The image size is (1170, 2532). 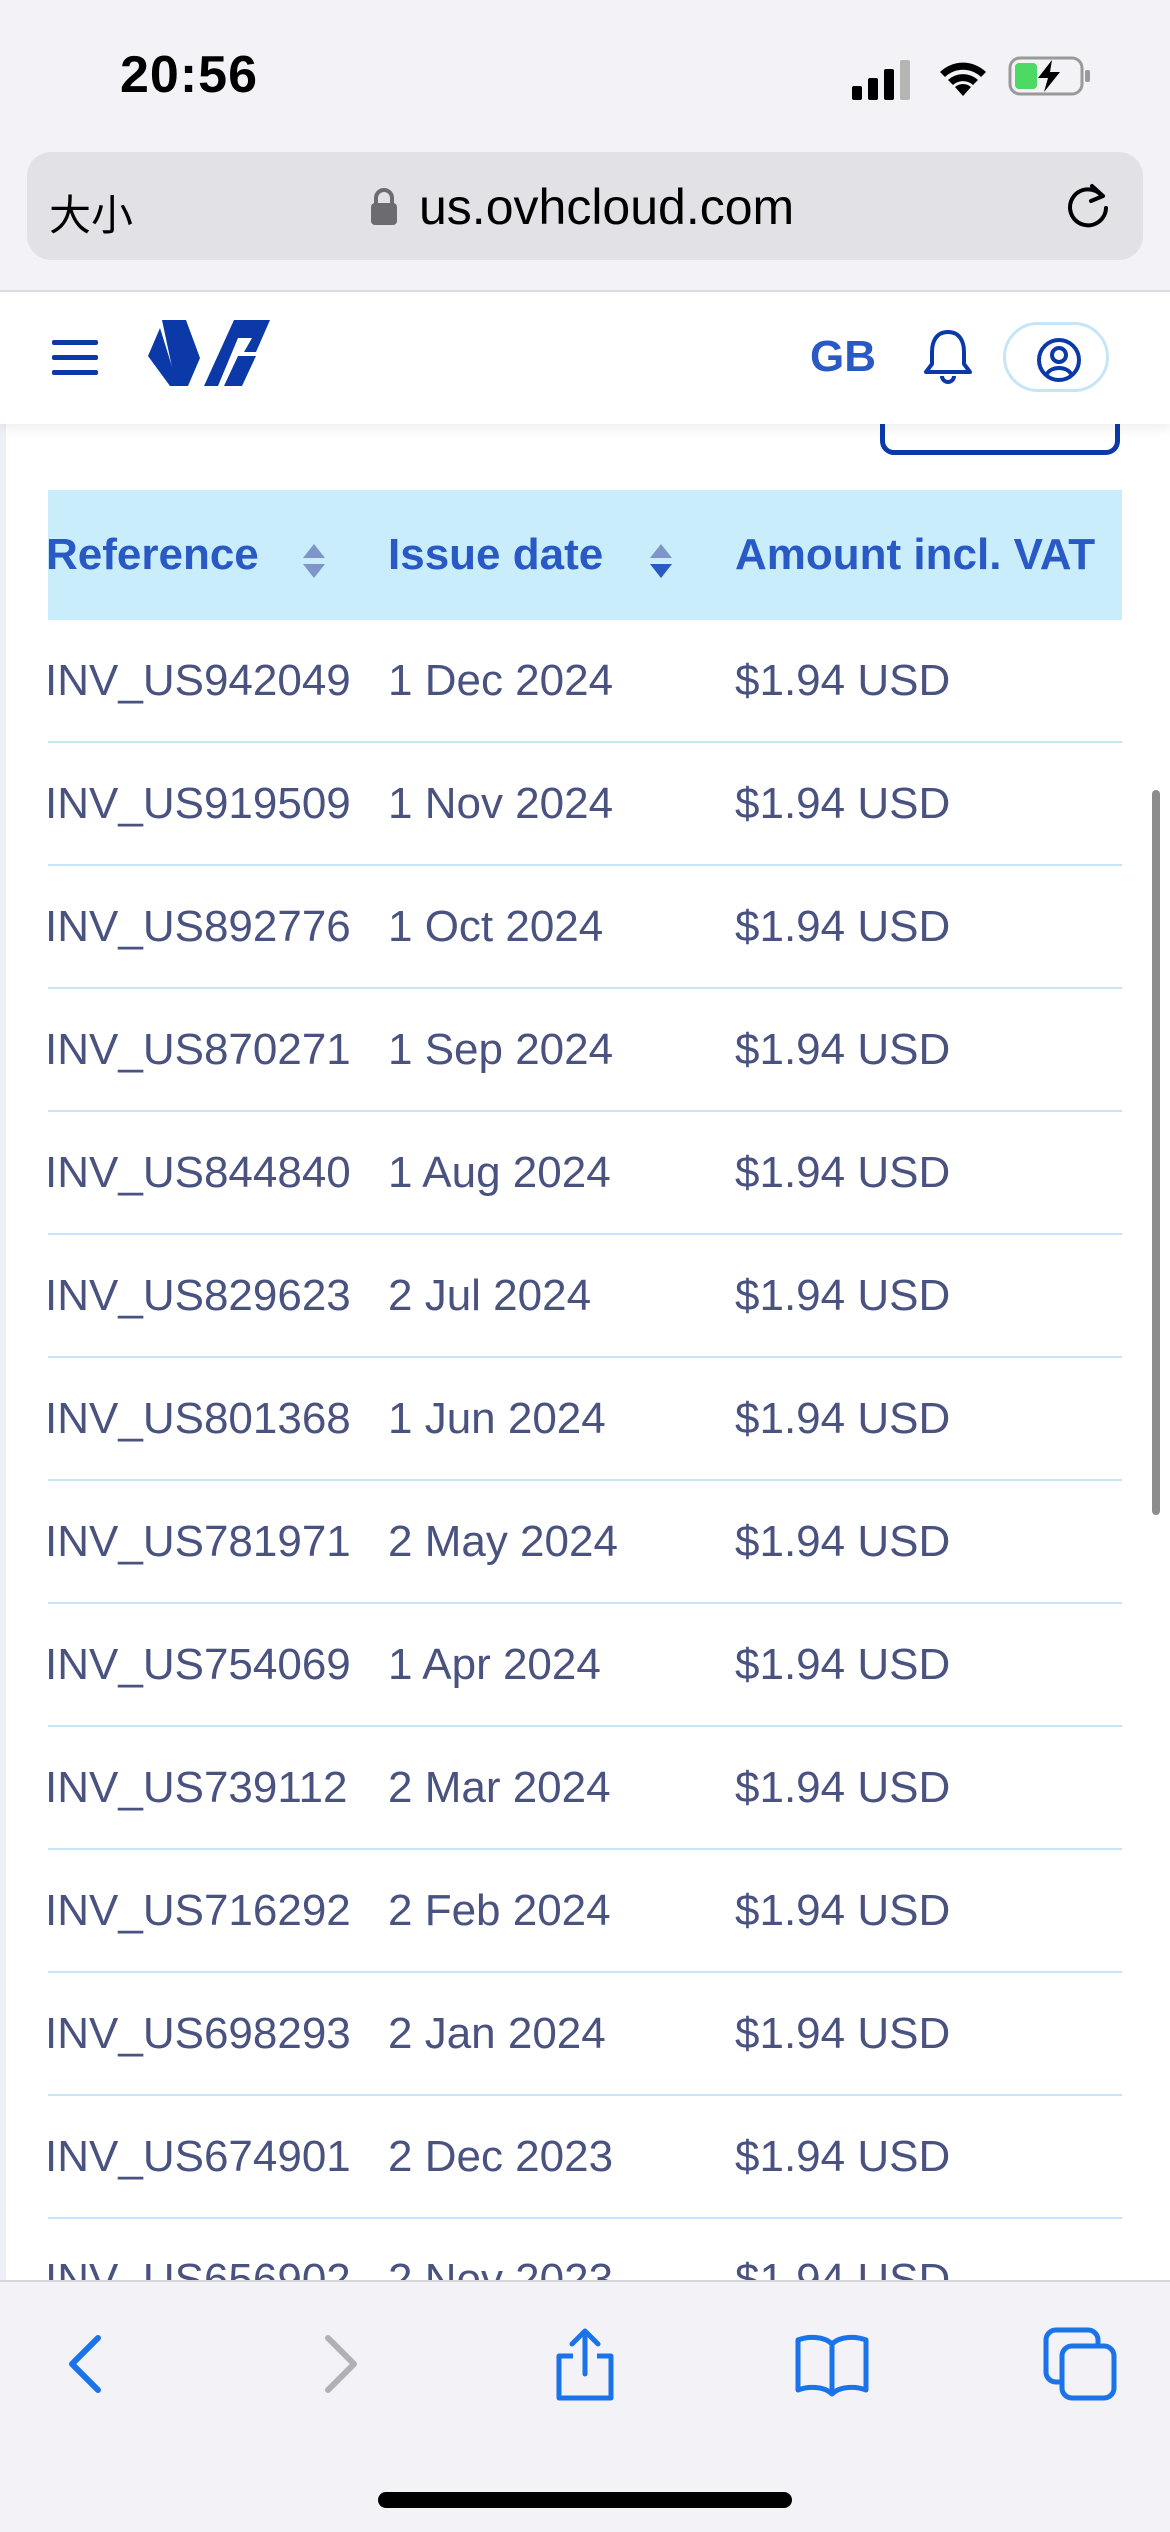 What do you see at coordinates (497, 2033) in the screenshot?
I see `cell-issue-date: 2 Jan 2024` at bounding box center [497, 2033].